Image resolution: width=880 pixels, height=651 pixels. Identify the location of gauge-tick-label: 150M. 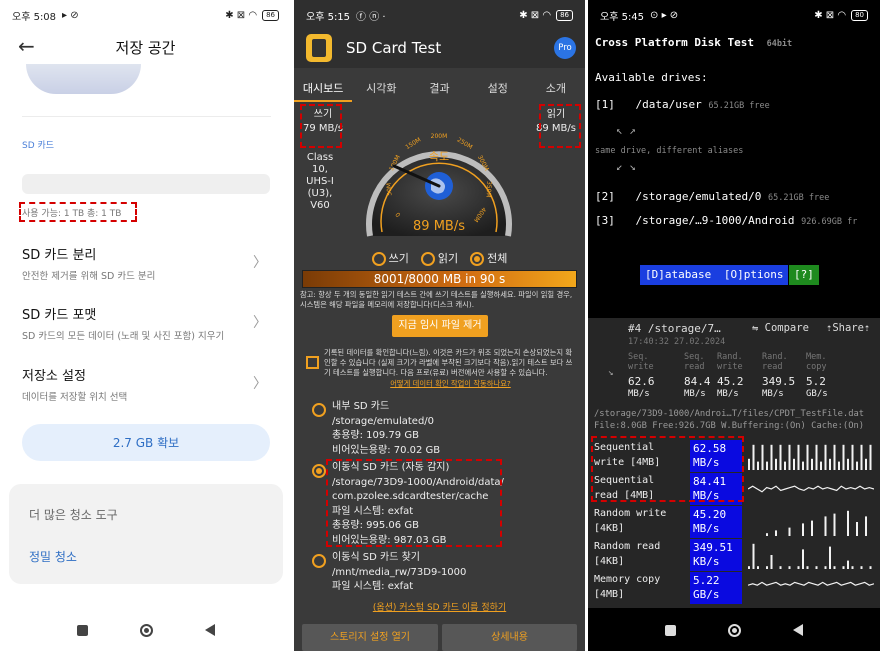
(413, 143).